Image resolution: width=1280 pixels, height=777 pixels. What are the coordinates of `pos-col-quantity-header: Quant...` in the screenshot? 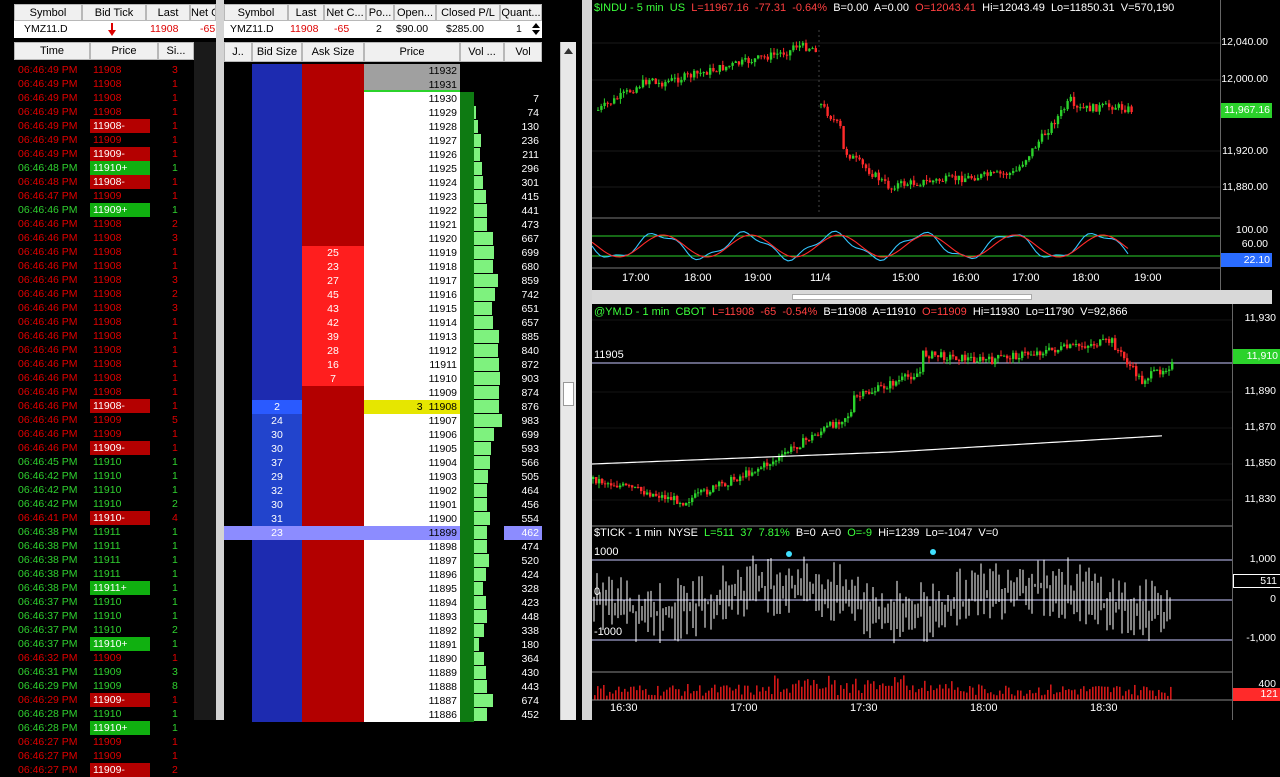 It's located at (521, 12).